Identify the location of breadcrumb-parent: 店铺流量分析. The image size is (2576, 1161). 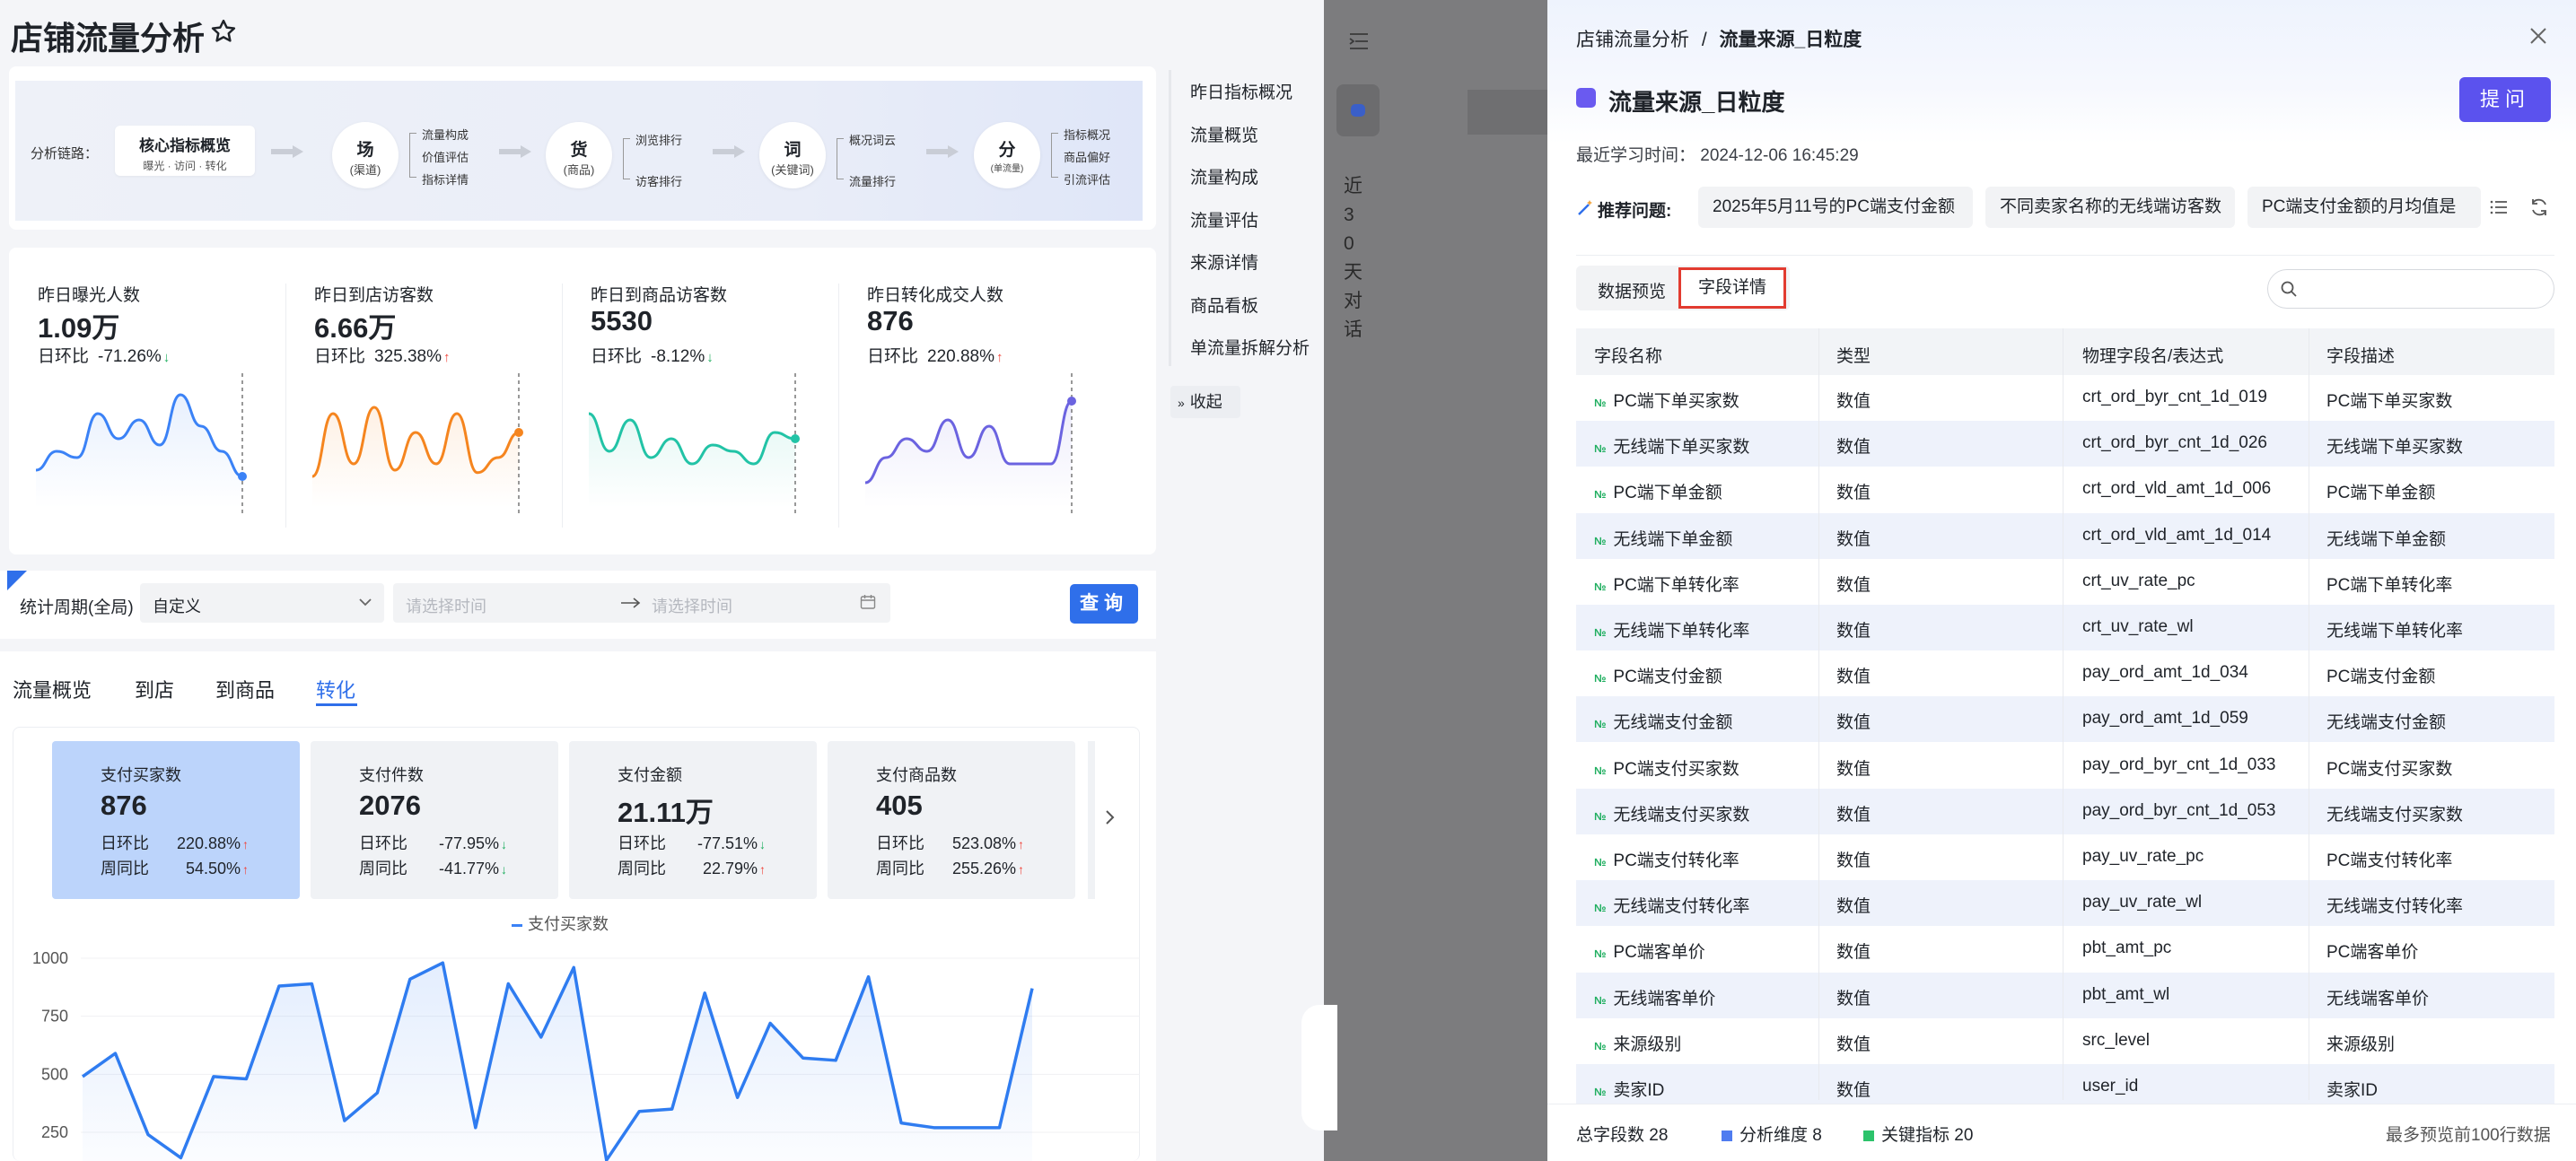
(1632, 40).